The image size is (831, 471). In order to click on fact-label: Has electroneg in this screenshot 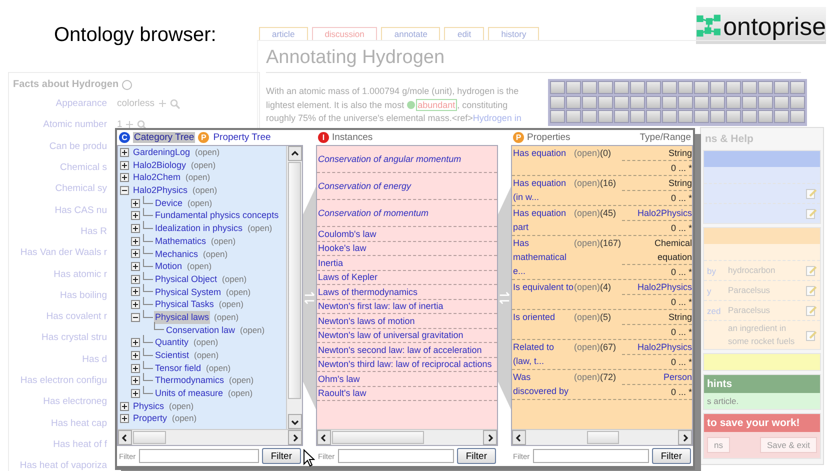, I will do `click(74, 402)`.